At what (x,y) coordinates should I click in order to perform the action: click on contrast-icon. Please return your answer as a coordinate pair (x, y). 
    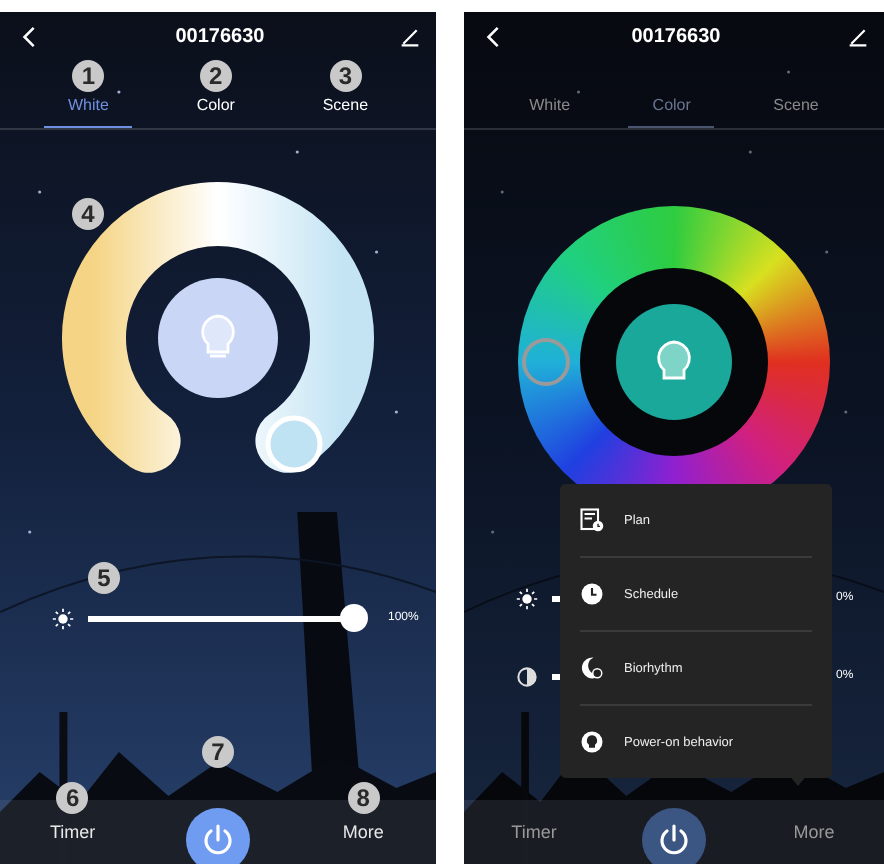
    Looking at the image, I should click on (527, 676).